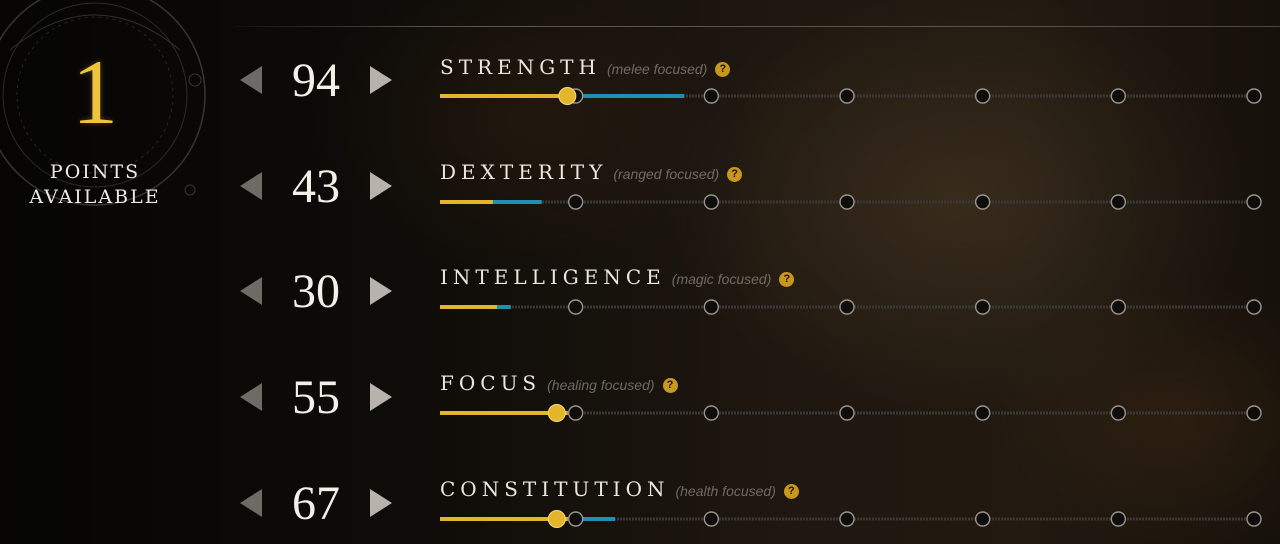 The height and width of the screenshot is (544, 1280). I want to click on focus-track, so click(851, 413).